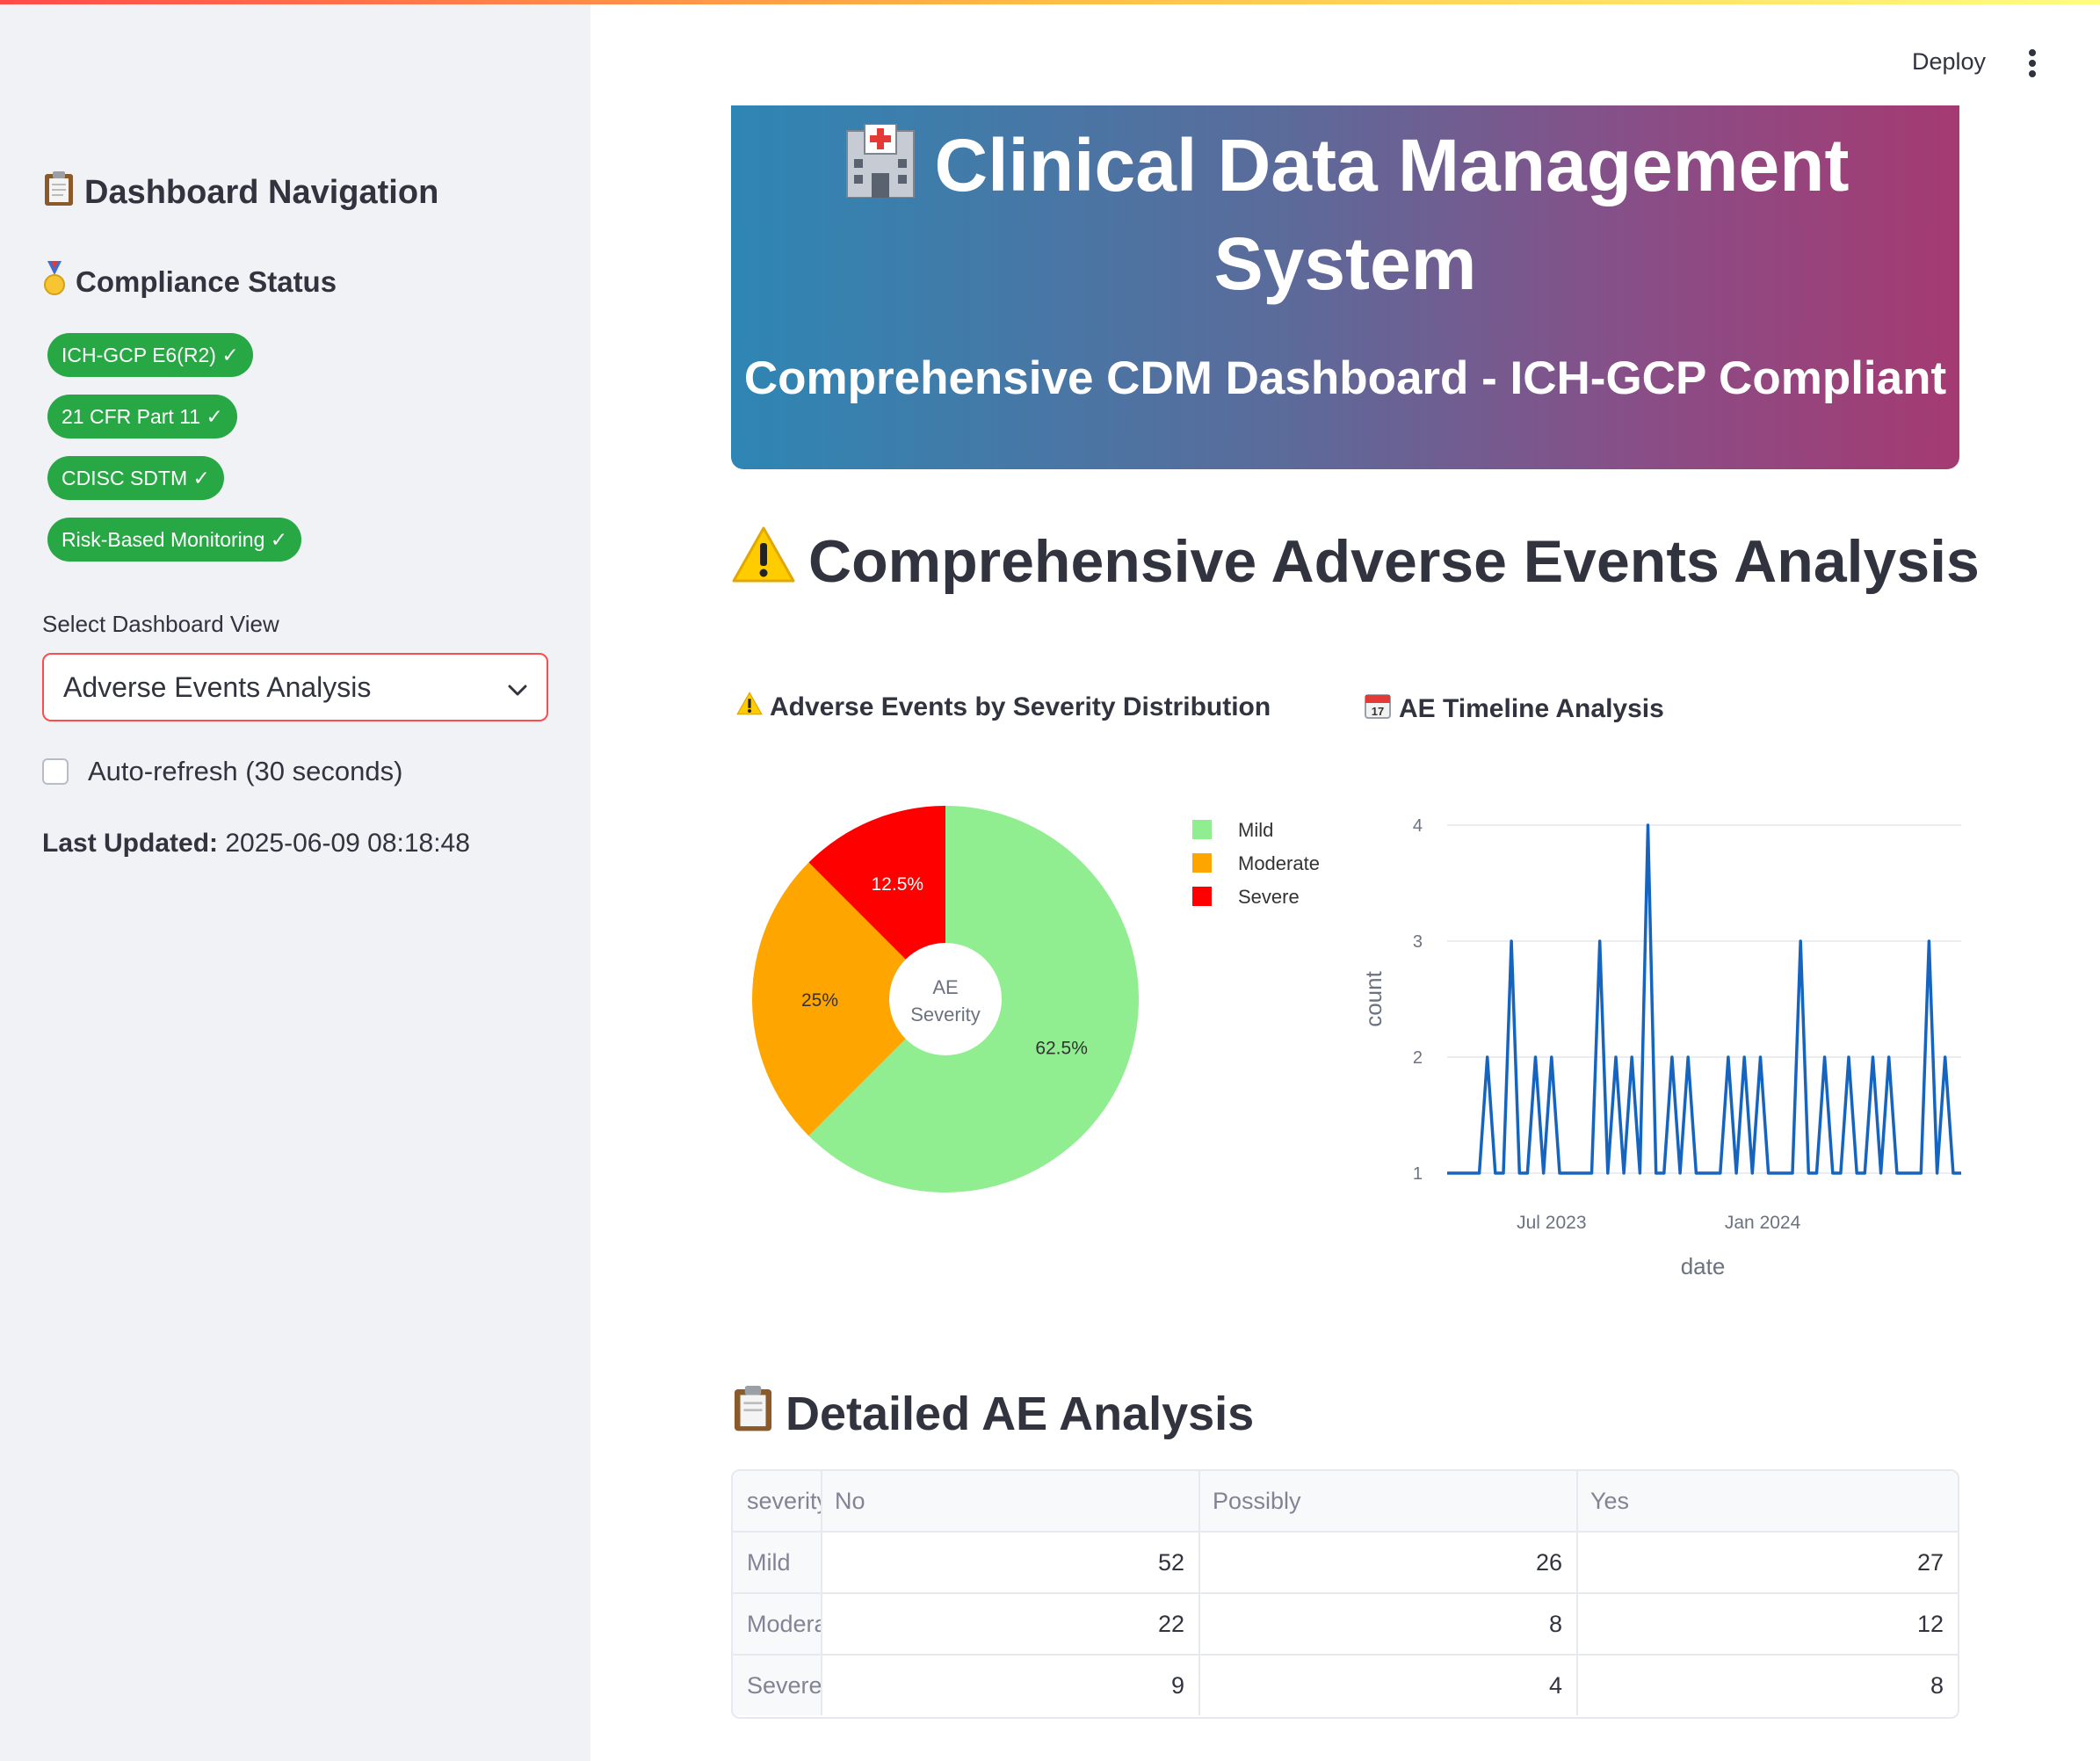 The image size is (2100, 1761). What do you see at coordinates (945, 1014) in the screenshot?
I see `pie-hole-label: Severity` at bounding box center [945, 1014].